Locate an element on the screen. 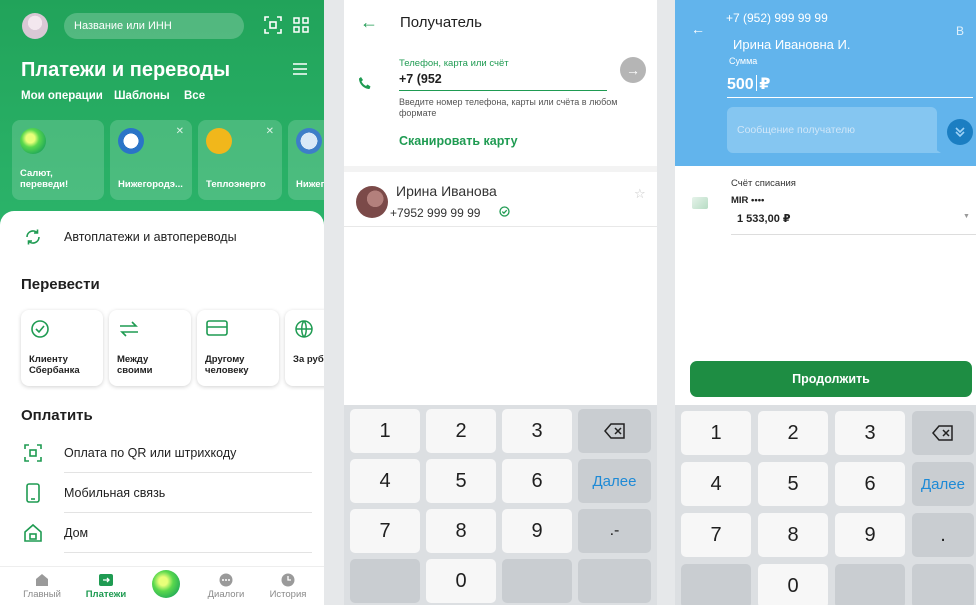 This screenshot has height=605, width=976. go-arrow-button: → is located at coordinates (633, 70).